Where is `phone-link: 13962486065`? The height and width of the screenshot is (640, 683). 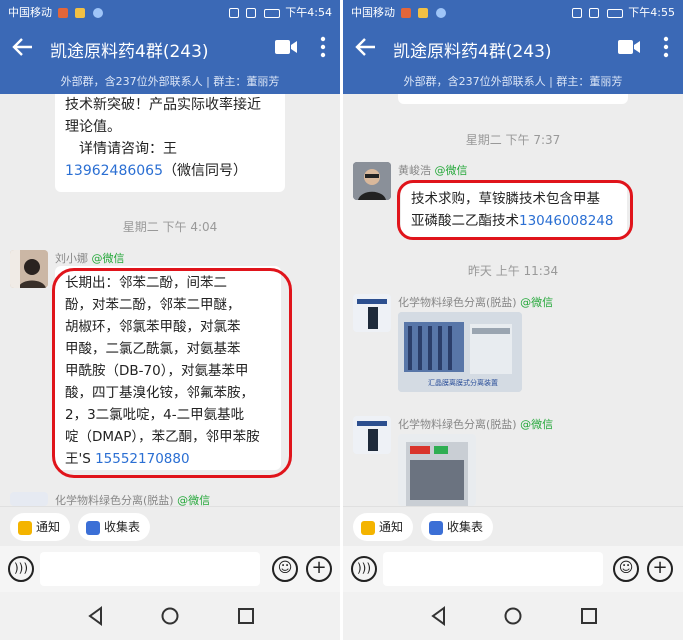
phone-link: 13962486065 is located at coordinates (114, 171).